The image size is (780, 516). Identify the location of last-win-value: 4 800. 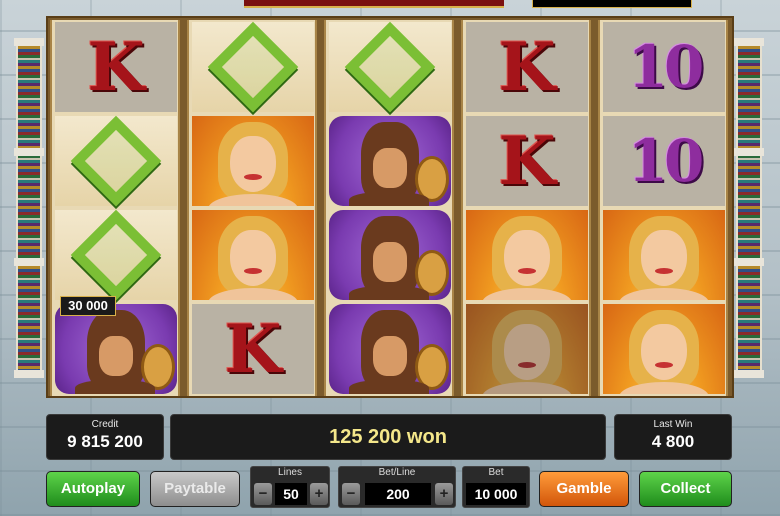
(673, 441).